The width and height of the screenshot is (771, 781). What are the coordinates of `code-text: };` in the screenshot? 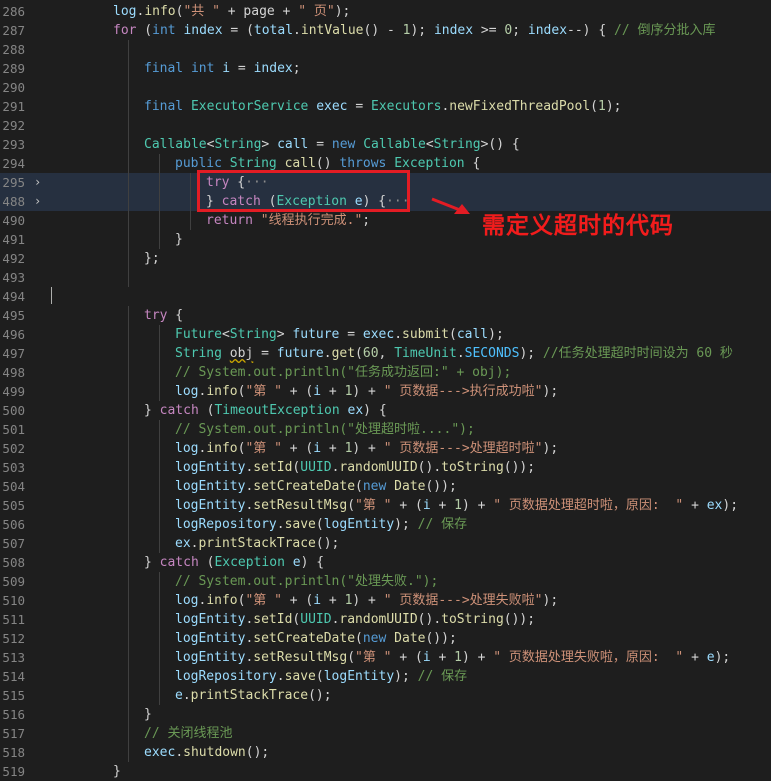 It's located at (152, 258).